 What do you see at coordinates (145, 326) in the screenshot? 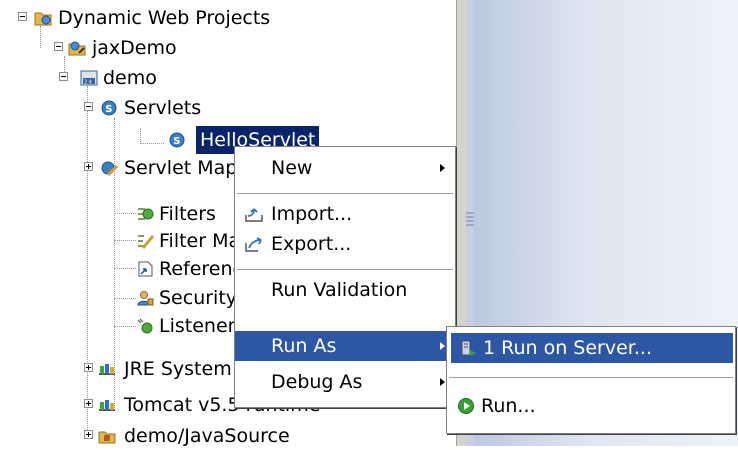
I see `listener-icon` at bounding box center [145, 326].